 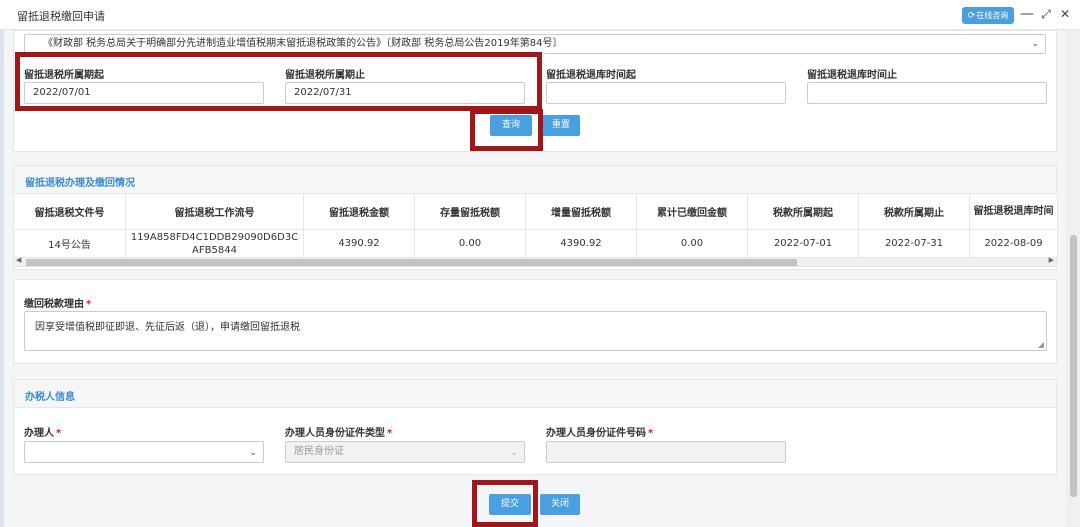 I want to click on agent-panel-header: 办税人信息, so click(x=535, y=394).